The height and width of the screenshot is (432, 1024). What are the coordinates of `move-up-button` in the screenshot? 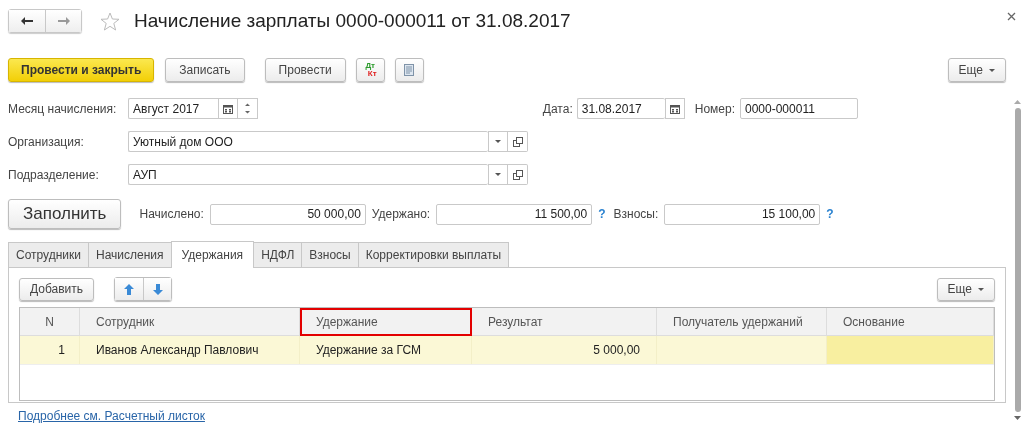 It's located at (129, 289).